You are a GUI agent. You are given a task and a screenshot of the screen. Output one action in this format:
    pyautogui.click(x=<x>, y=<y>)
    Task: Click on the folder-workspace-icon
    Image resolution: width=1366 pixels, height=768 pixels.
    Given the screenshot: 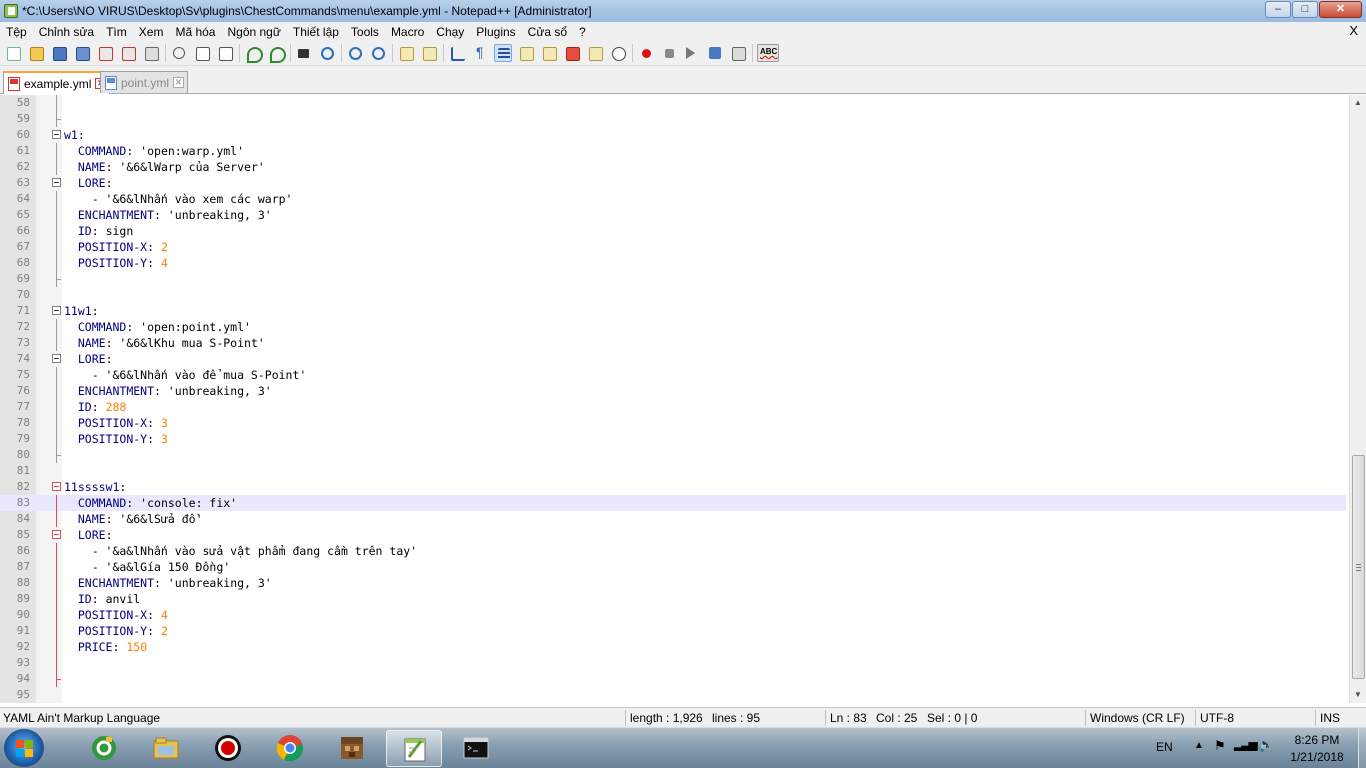 What is the action you would take?
    pyautogui.click(x=595, y=53)
    